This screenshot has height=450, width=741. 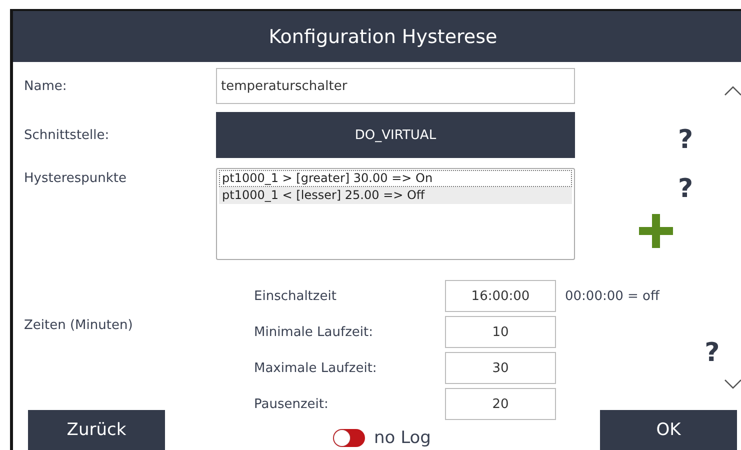 I want to click on log-toggle, so click(x=349, y=438).